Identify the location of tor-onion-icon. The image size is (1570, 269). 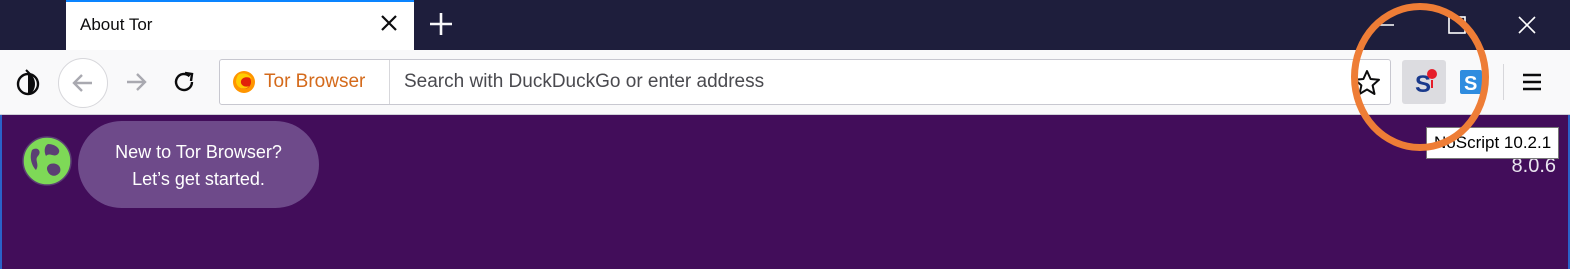
(28, 82).